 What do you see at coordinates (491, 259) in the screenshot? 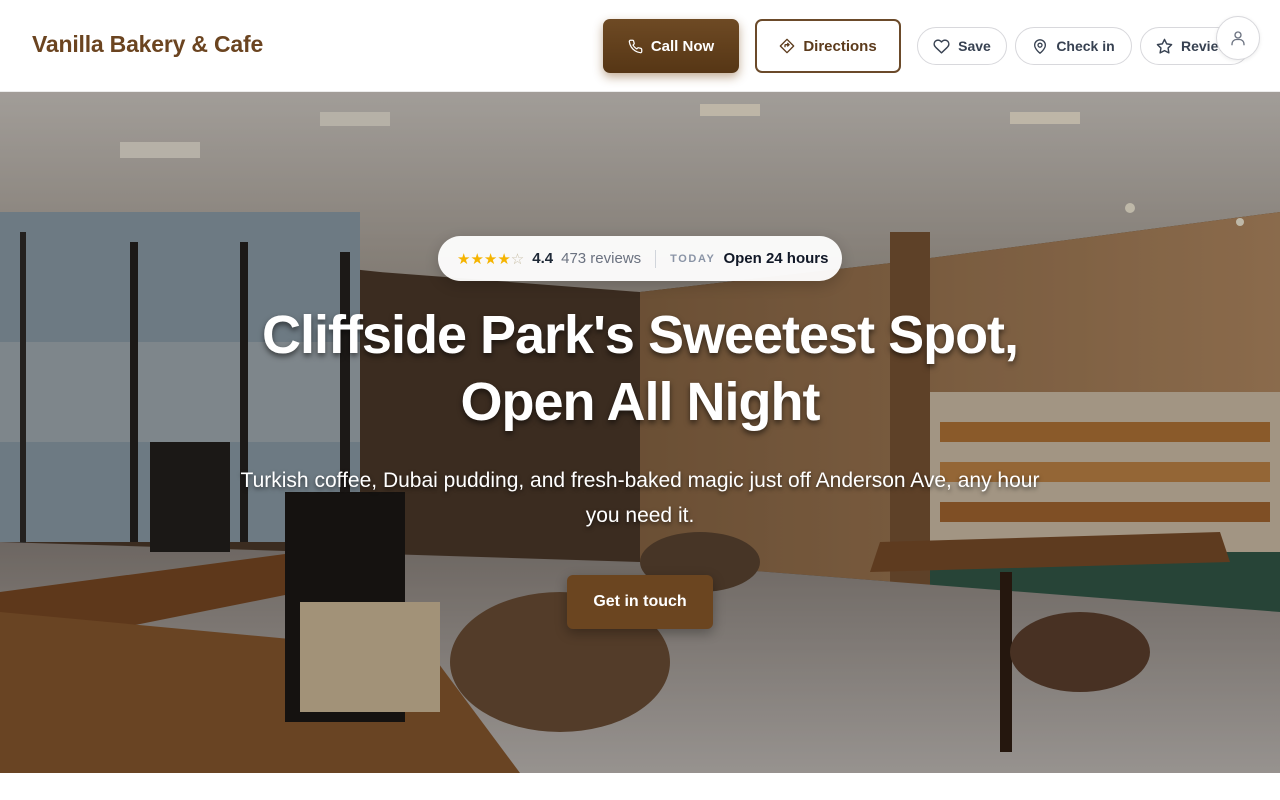
I see `rating-stars: ★★★★☆` at bounding box center [491, 259].